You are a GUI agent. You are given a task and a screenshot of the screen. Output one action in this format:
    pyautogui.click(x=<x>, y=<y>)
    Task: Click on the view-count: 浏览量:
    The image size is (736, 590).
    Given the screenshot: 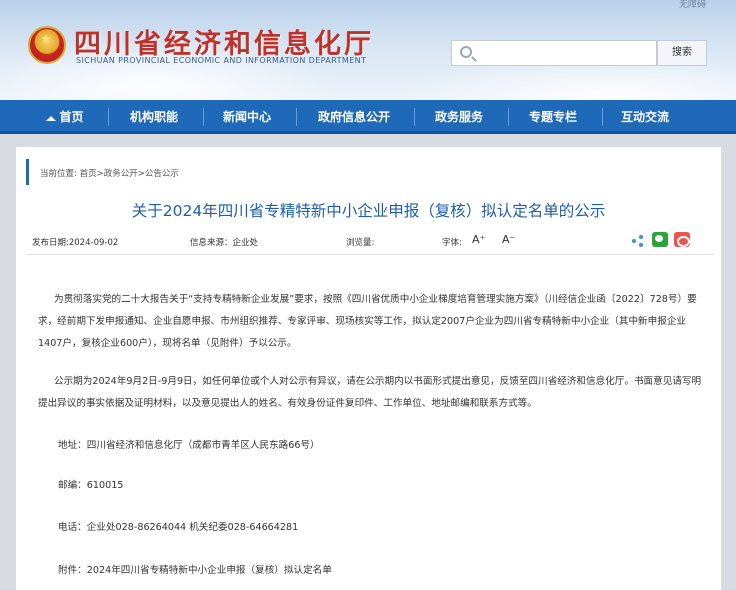 What is the action you would take?
    pyautogui.click(x=360, y=243)
    